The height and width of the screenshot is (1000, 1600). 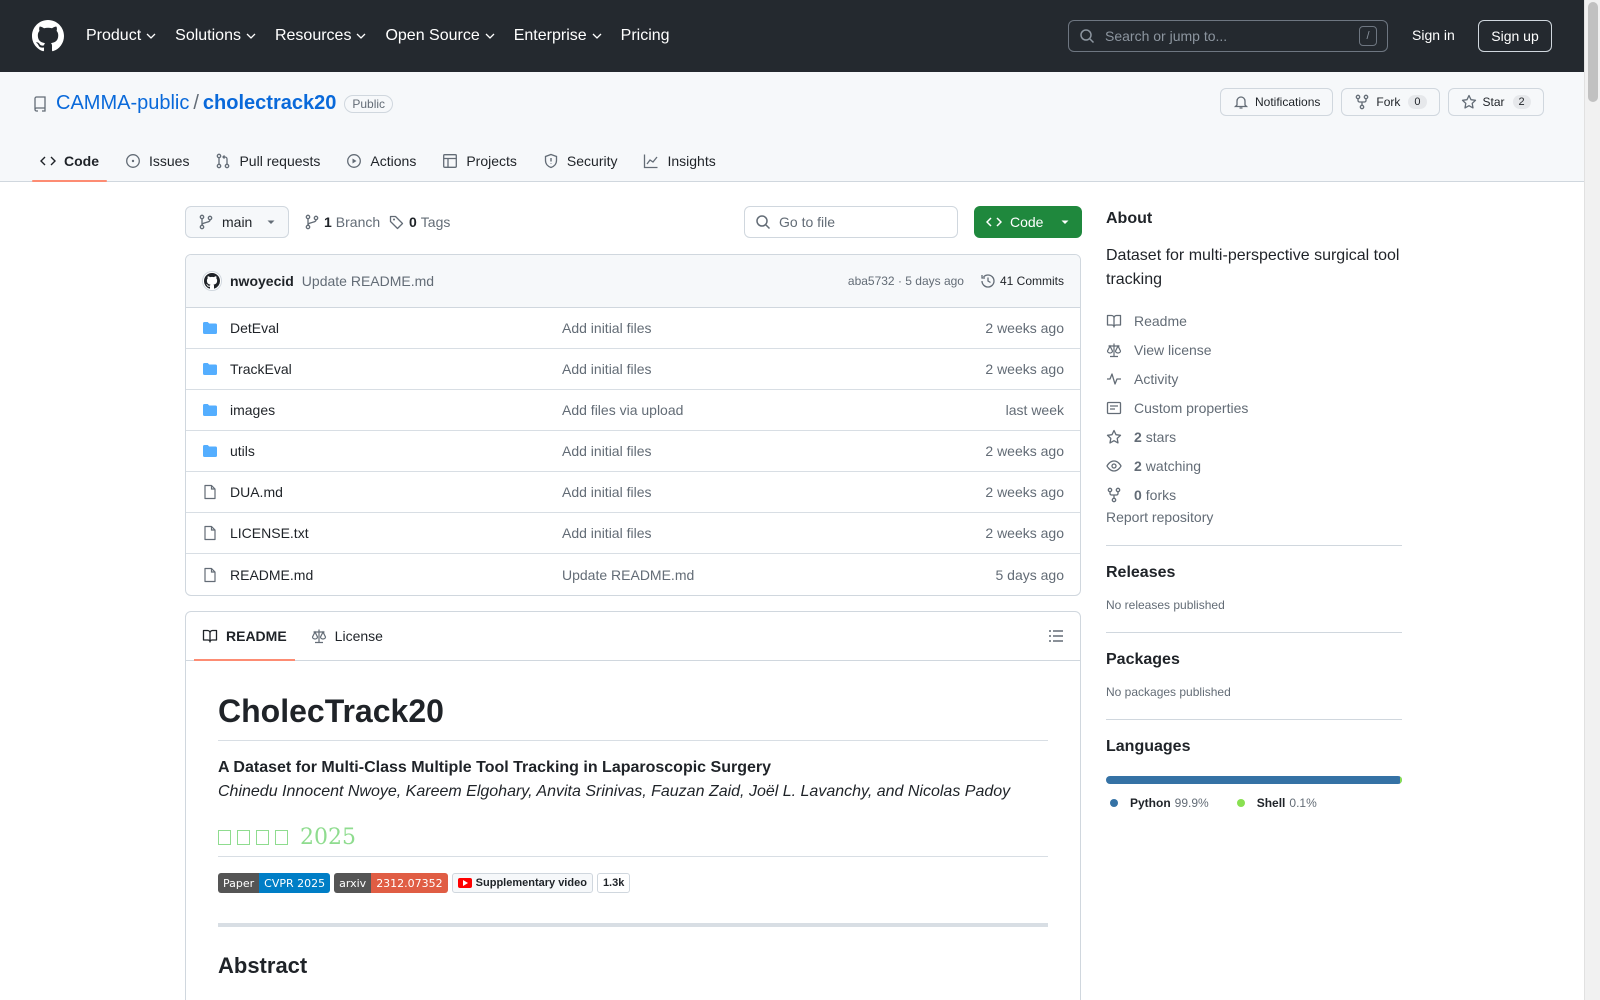 What do you see at coordinates (1168, 692) in the screenshot?
I see `packages-empty: No packages published` at bounding box center [1168, 692].